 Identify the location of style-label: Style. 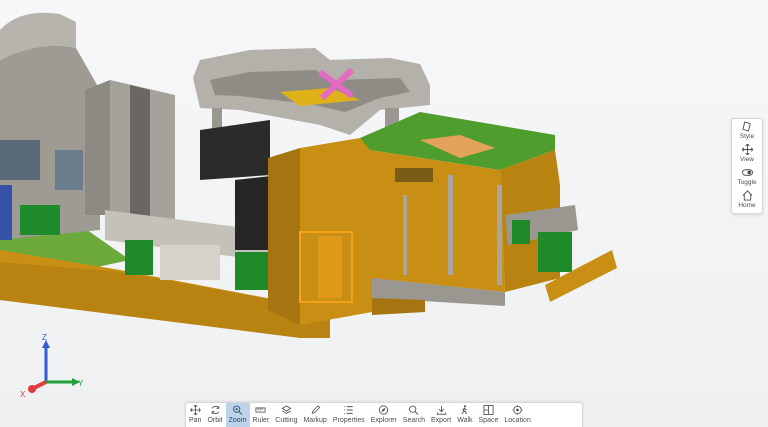
(747, 136).